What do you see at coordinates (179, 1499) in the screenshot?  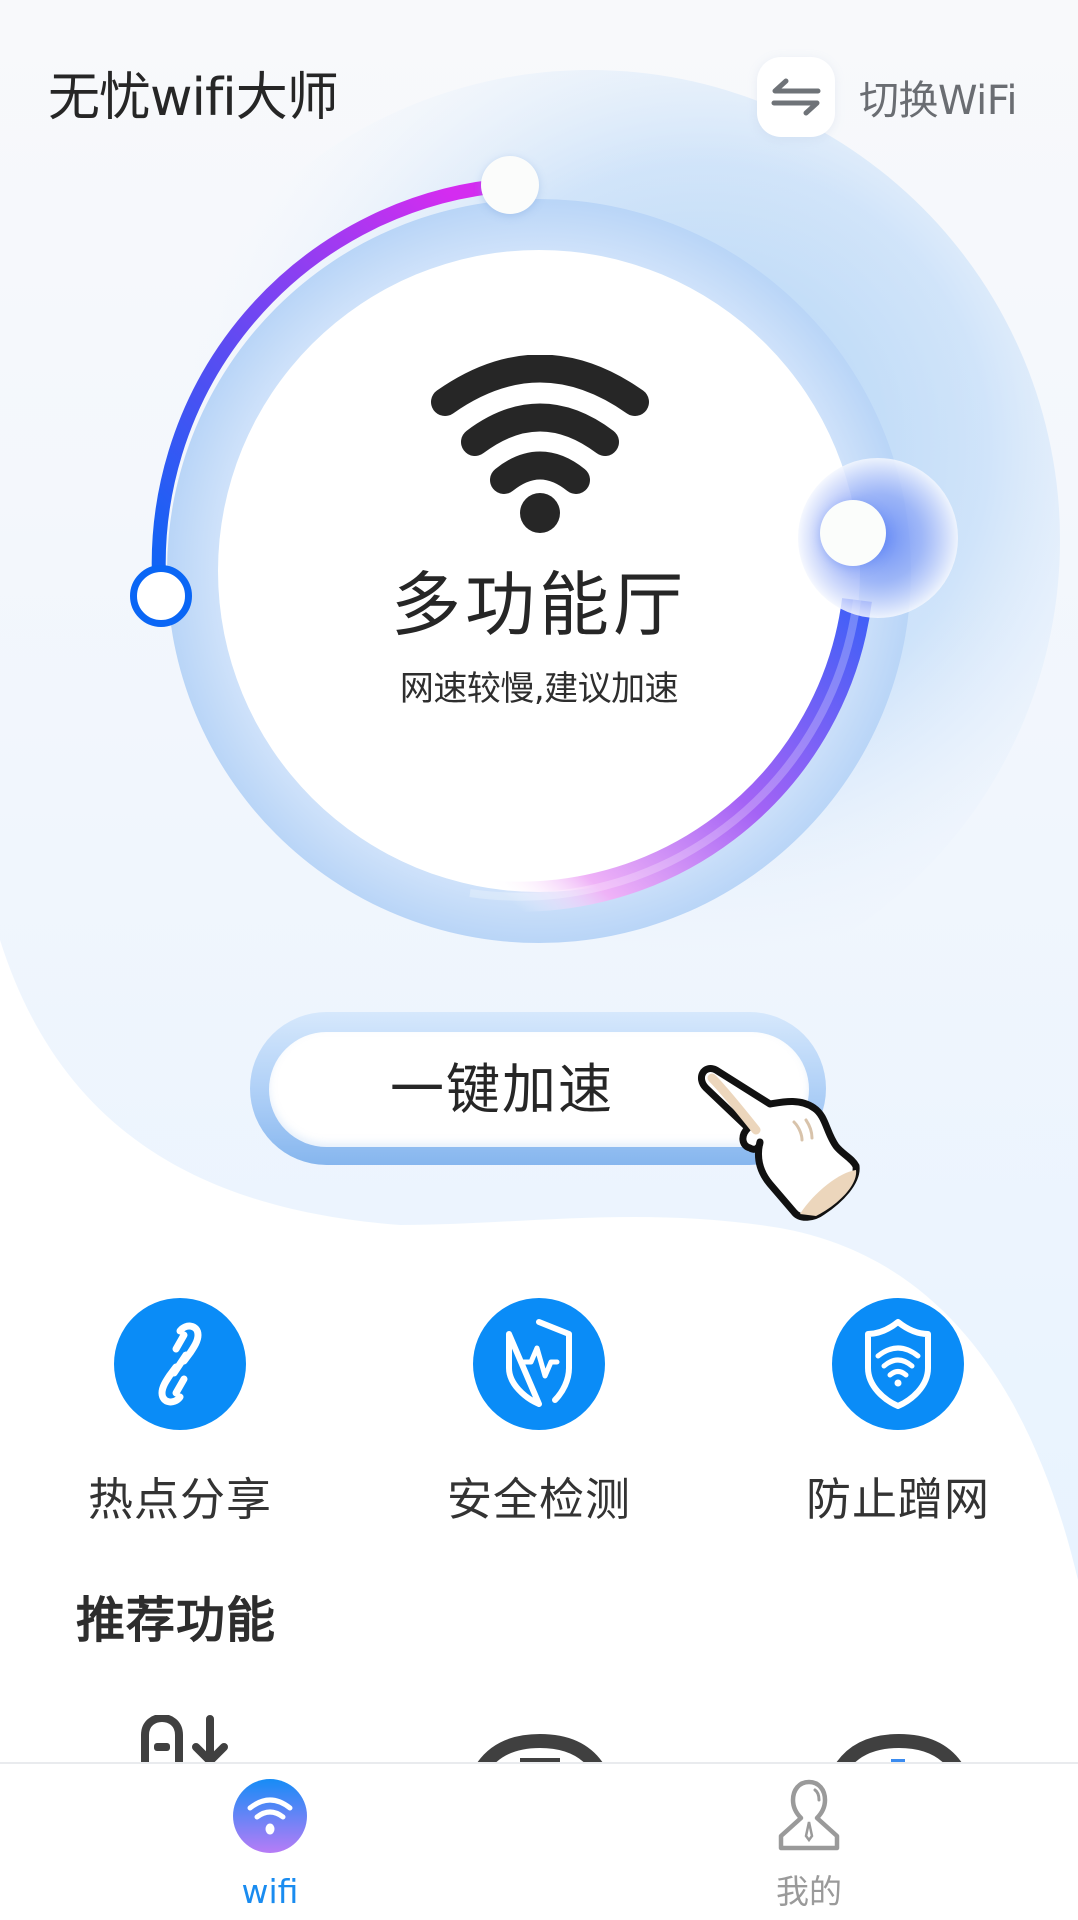 I see `feature-label: 热点分享` at bounding box center [179, 1499].